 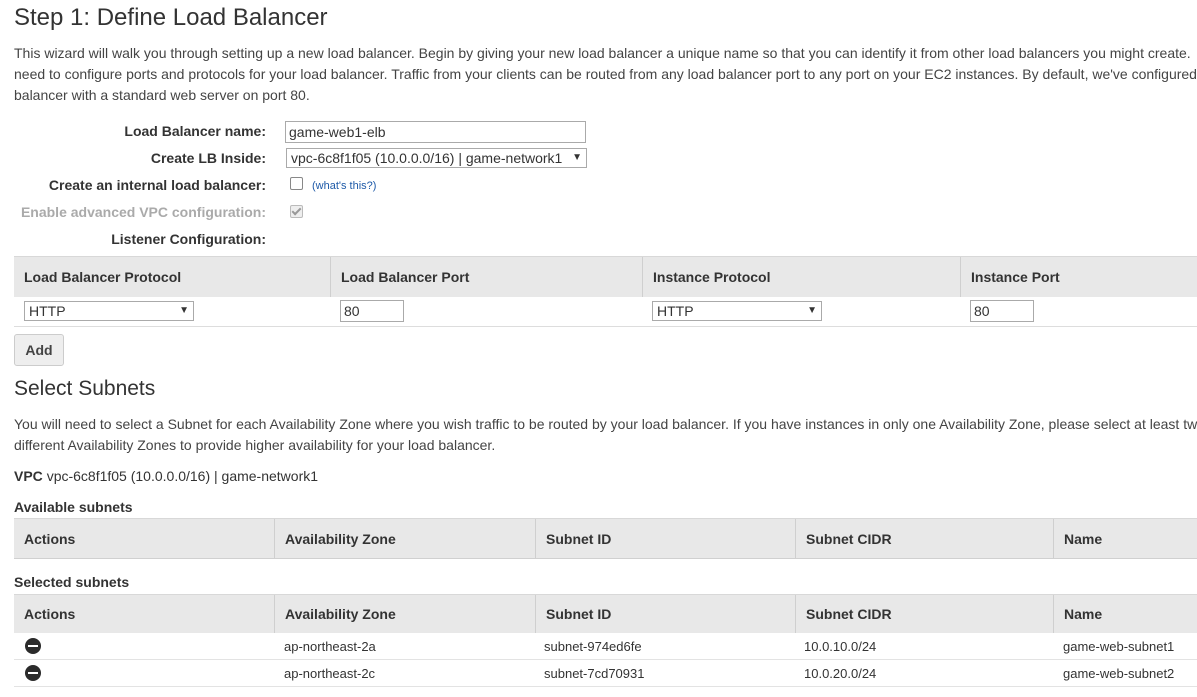 What do you see at coordinates (1002, 311) in the screenshot?
I see `instance-port-input` at bounding box center [1002, 311].